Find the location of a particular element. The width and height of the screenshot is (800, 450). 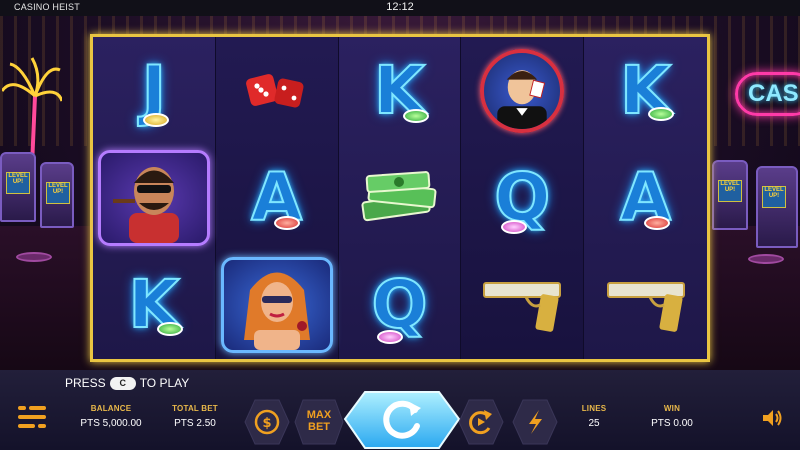

card-dealer-icon is located at coordinates (522, 99).